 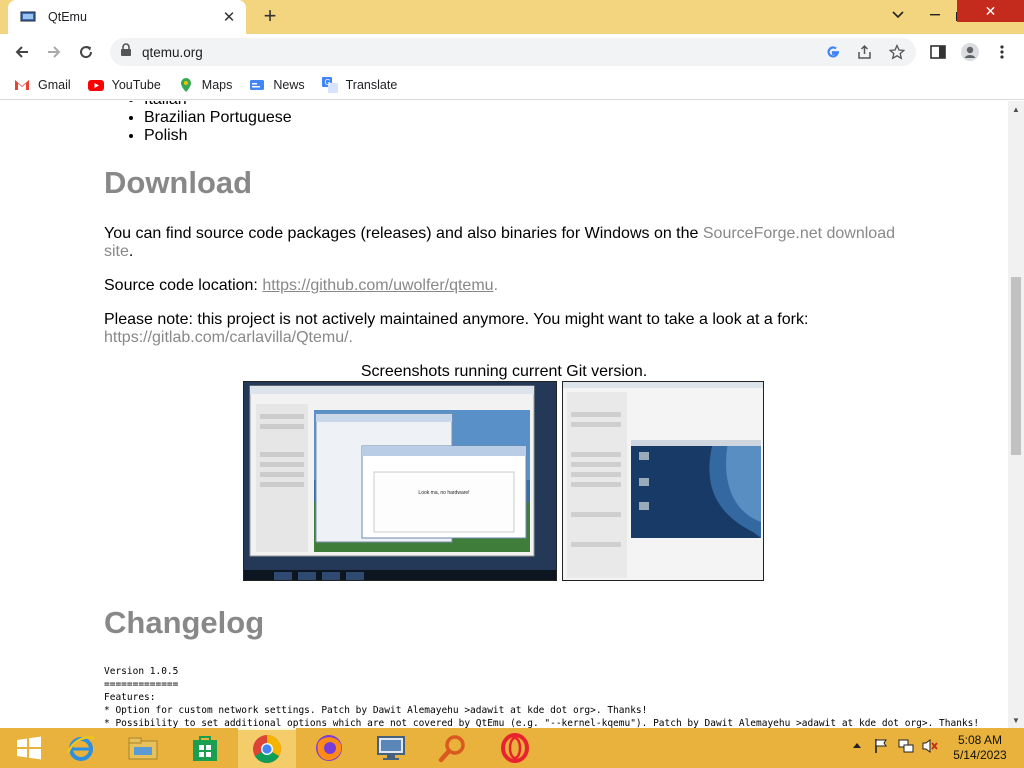 I want to click on url-text: qtemu.org, so click(x=172, y=52).